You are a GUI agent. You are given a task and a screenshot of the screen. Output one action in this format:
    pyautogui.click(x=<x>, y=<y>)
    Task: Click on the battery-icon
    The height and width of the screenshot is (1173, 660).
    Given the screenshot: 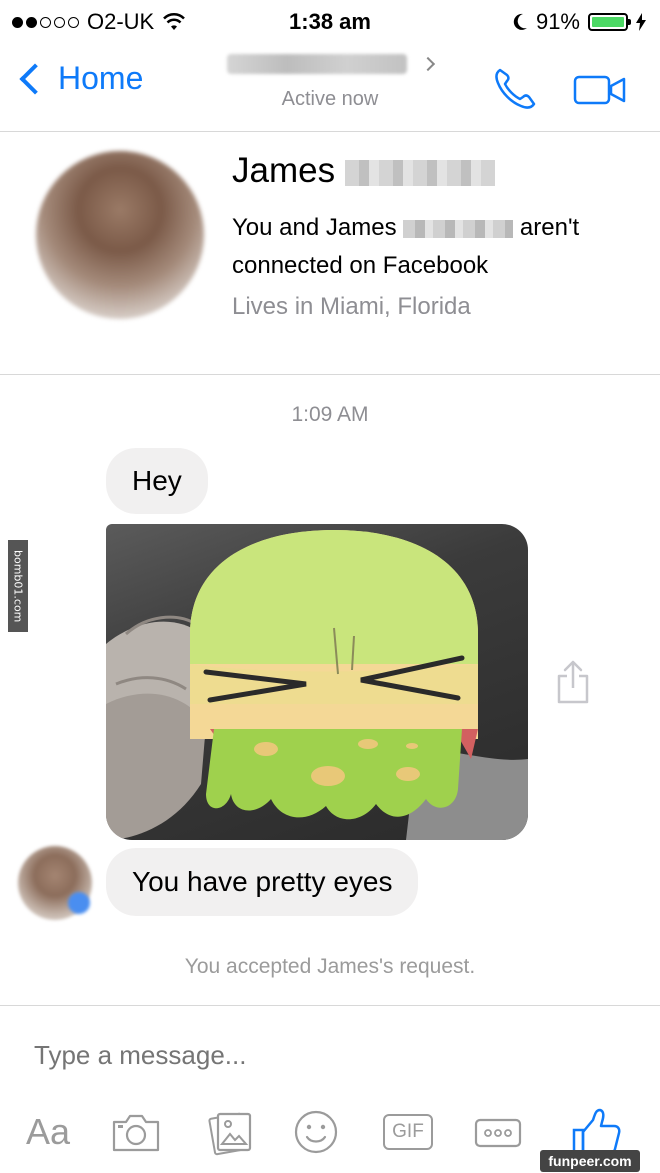 What is the action you would take?
    pyautogui.click(x=609, y=22)
    